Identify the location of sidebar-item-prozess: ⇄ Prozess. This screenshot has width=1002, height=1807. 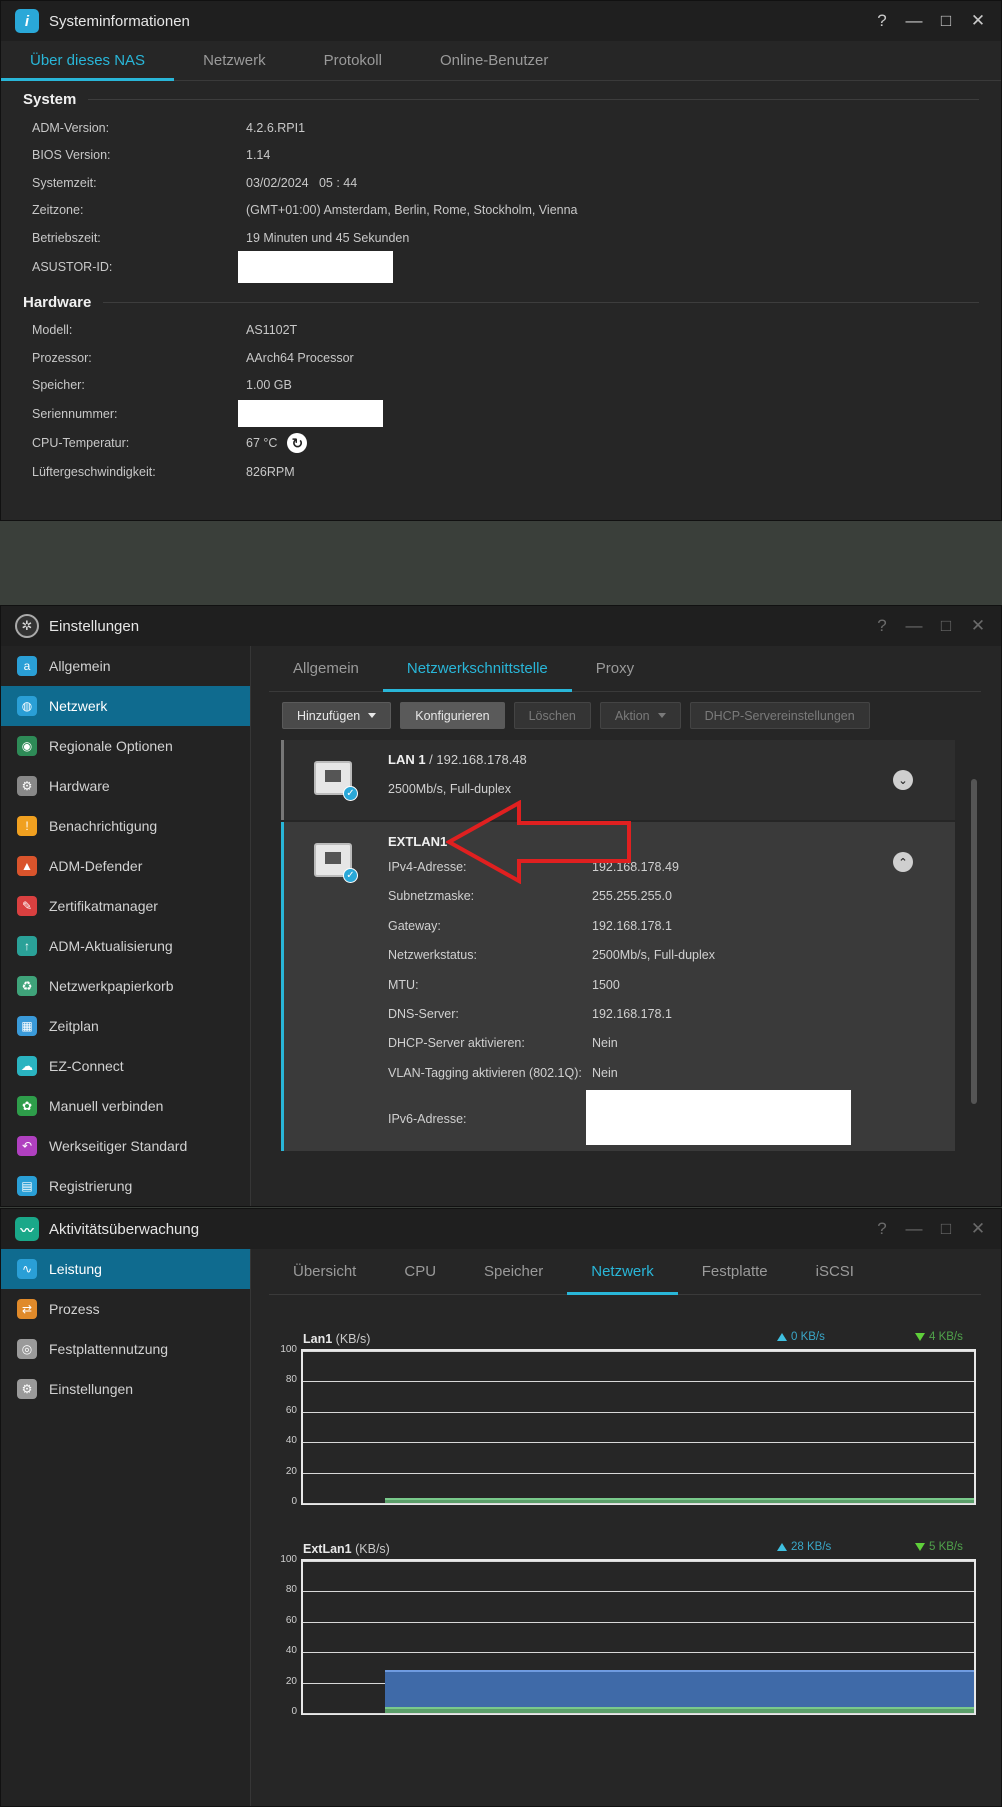
(125, 1309).